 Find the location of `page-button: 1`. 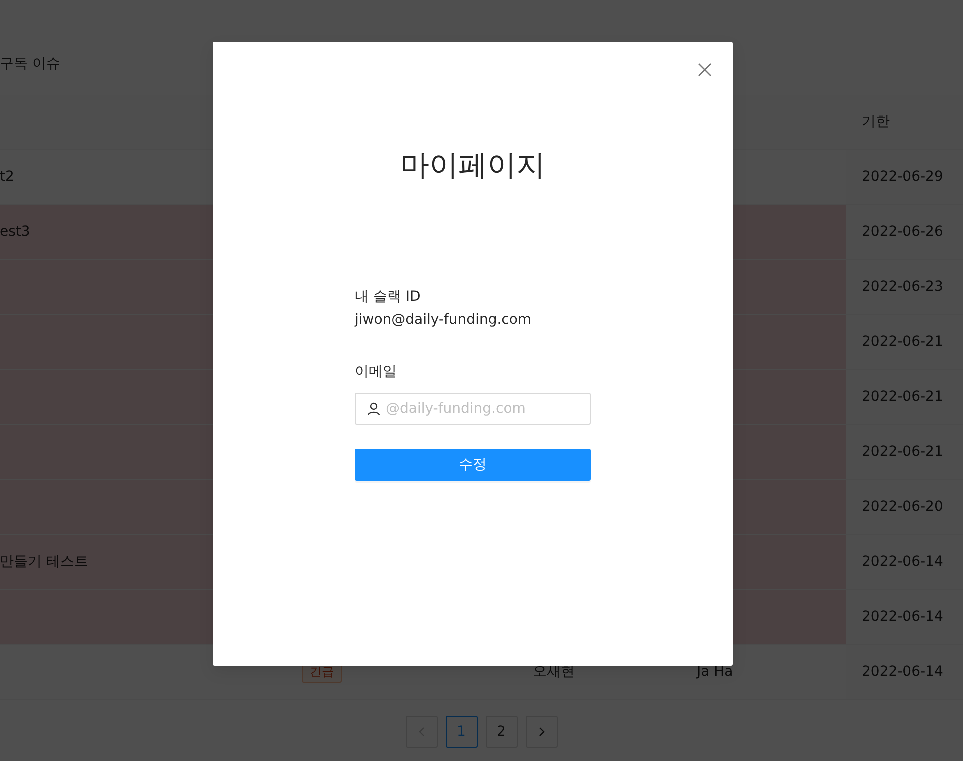

page-button: 1 is located at coordinates (462, 732).